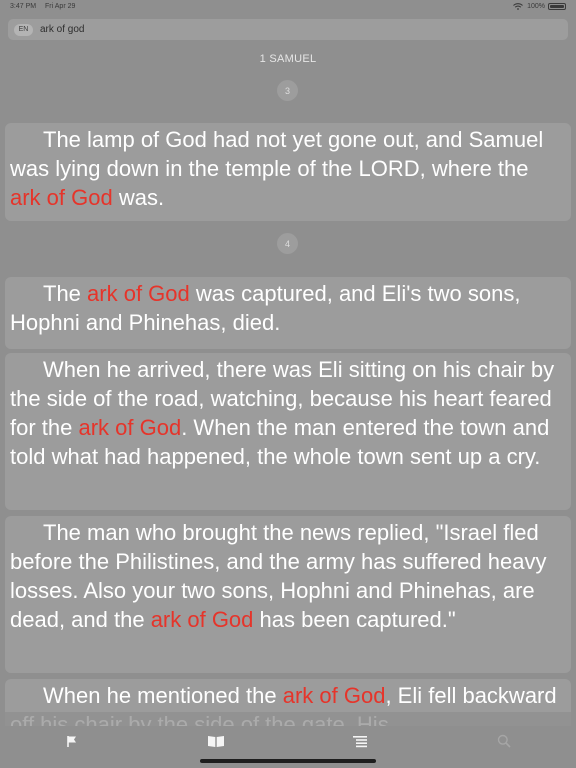 This screenshot has width=576, height=768. Describe the element at coordinates (65, 293) in the screenshot. I see `verse-text: The` at that location.